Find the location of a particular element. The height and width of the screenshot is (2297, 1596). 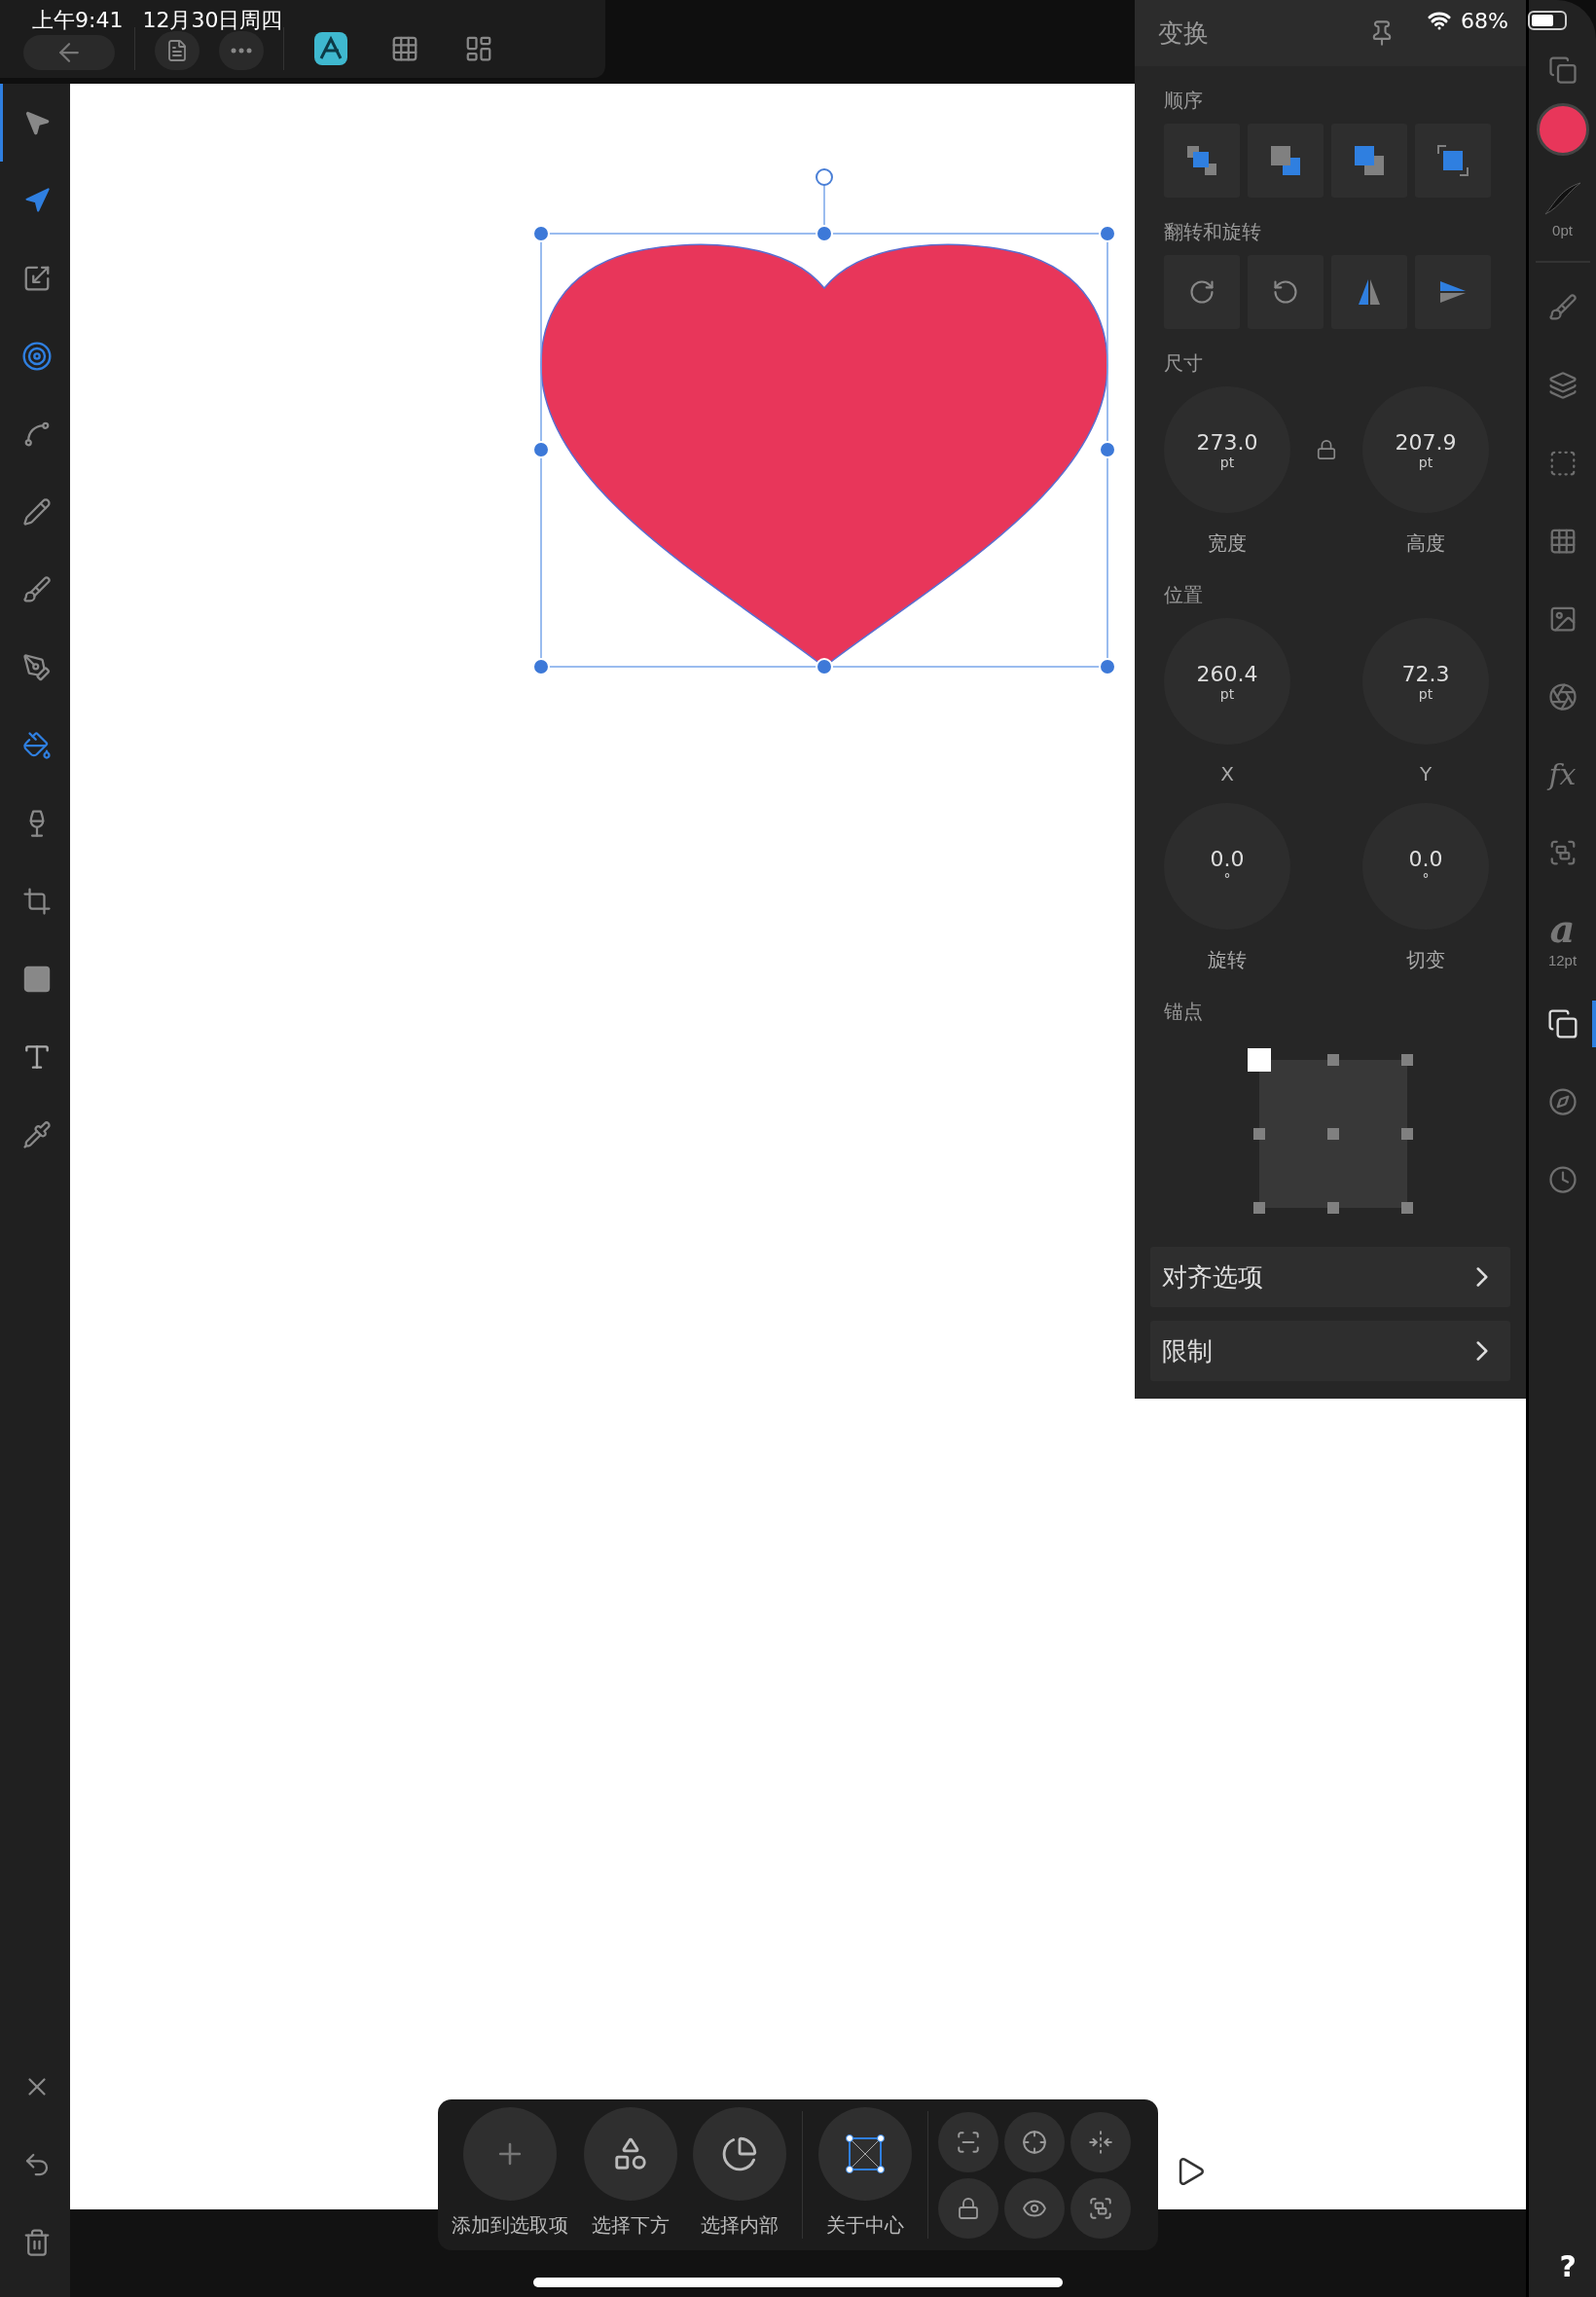

value-dial: 260.4 pt is located at coordinates (1227, 681).